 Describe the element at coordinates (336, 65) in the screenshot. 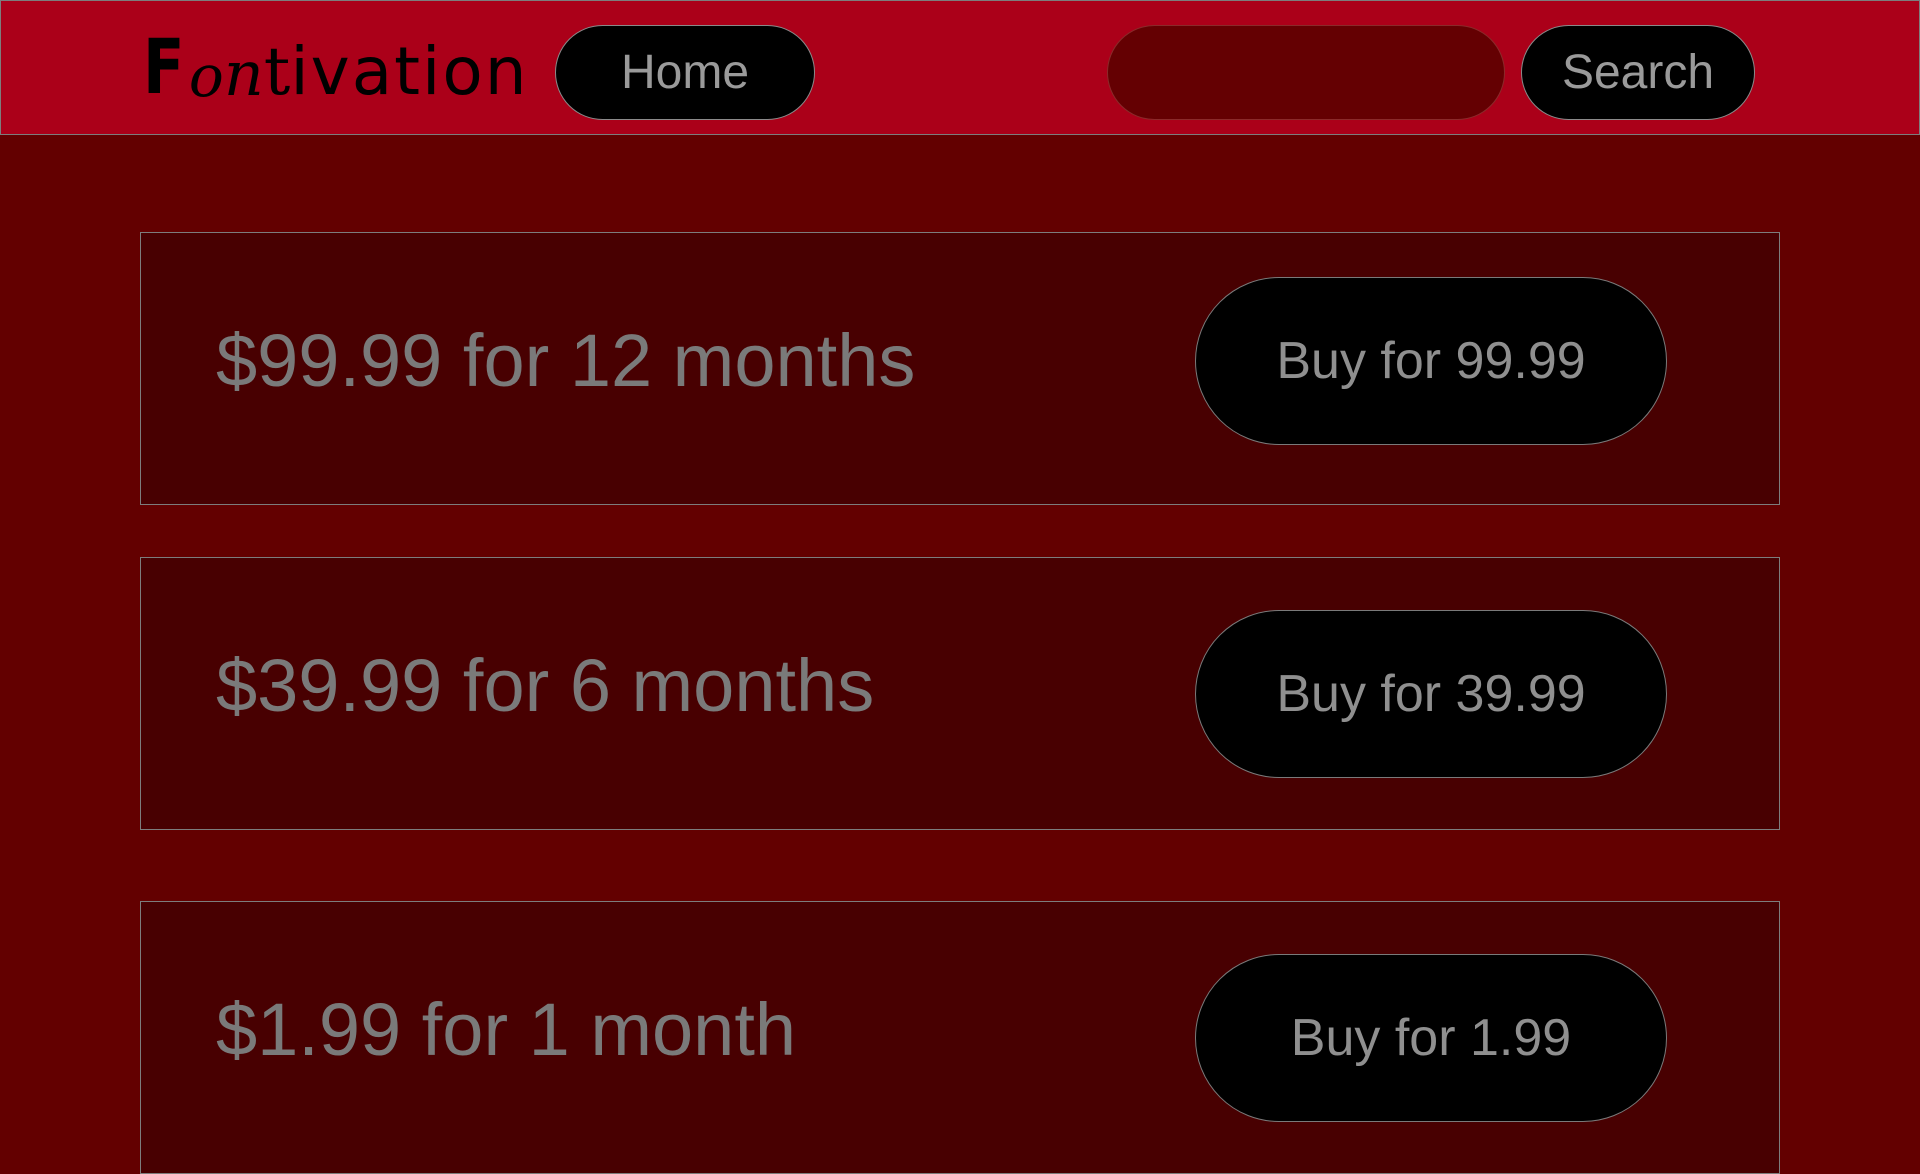

I see `app-logo: F o n t ivation` at that location.